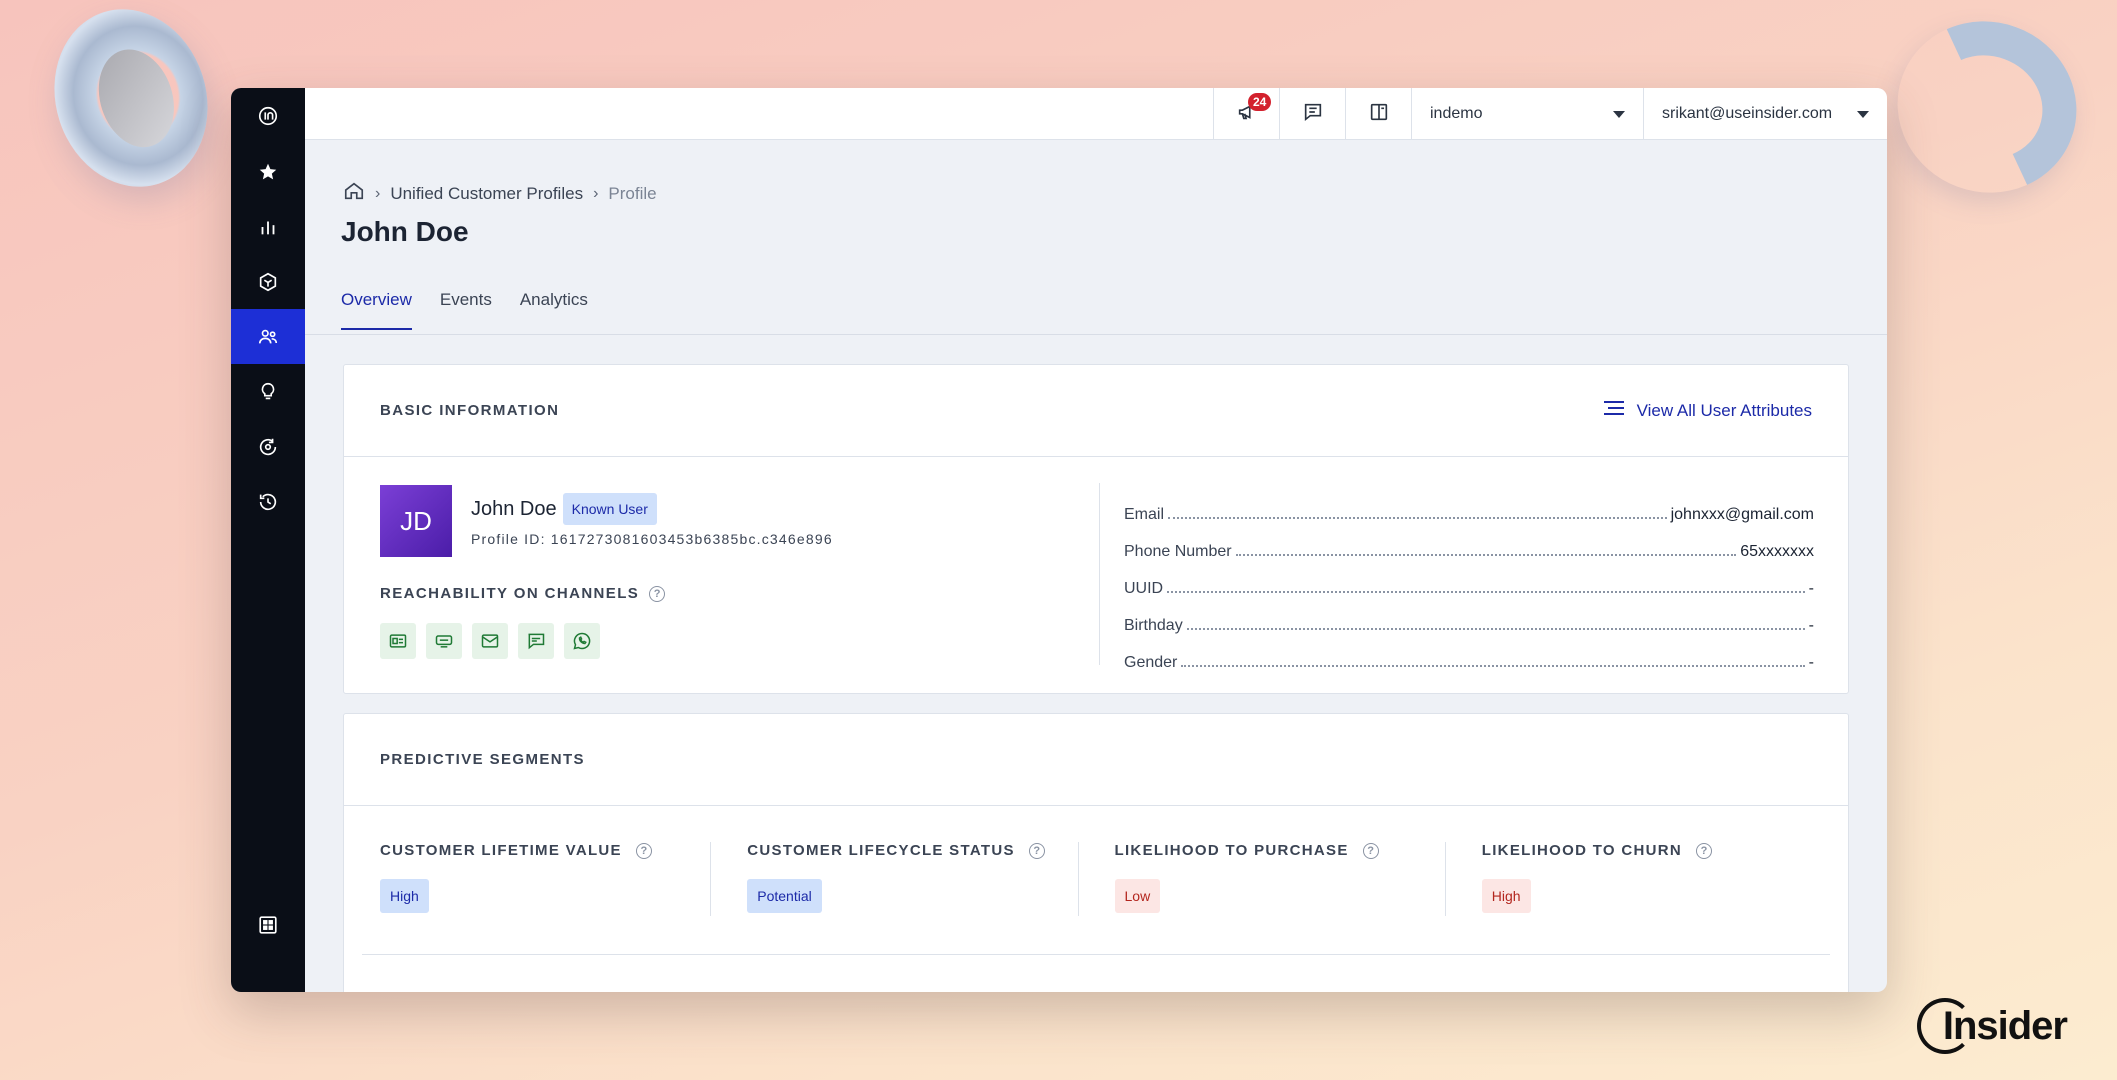 The height and width of the screenshot is (1080, 2117). I want to click on tab-overview: Overview, so click(376, 310).